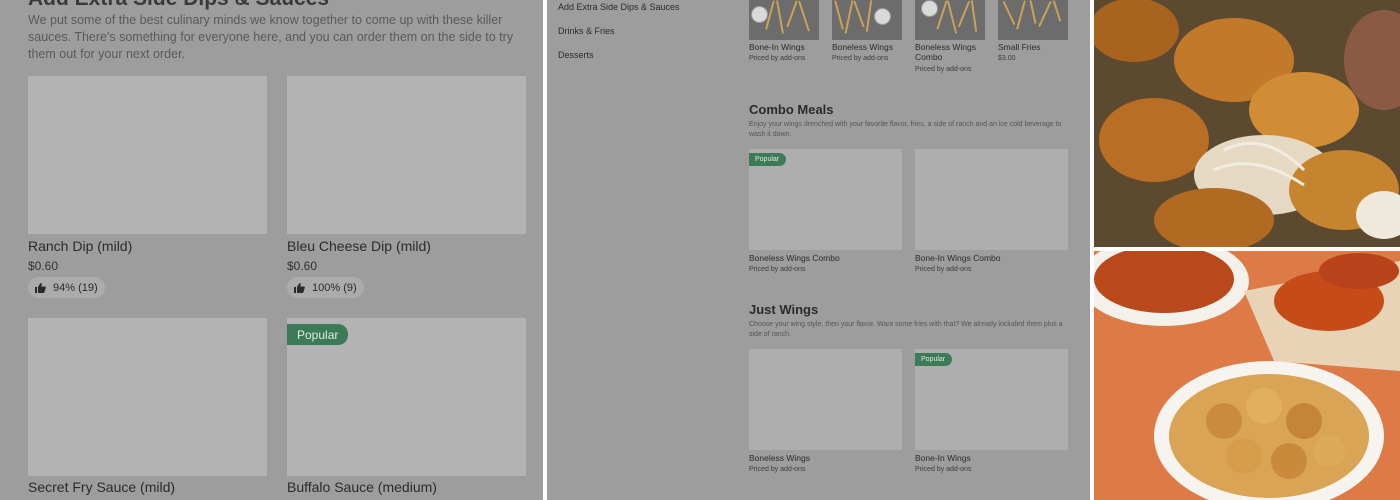 This screenshot has width=1400, height=500. I want to click on section-title-combo-meals: Combo Meals, so click(791, 109).